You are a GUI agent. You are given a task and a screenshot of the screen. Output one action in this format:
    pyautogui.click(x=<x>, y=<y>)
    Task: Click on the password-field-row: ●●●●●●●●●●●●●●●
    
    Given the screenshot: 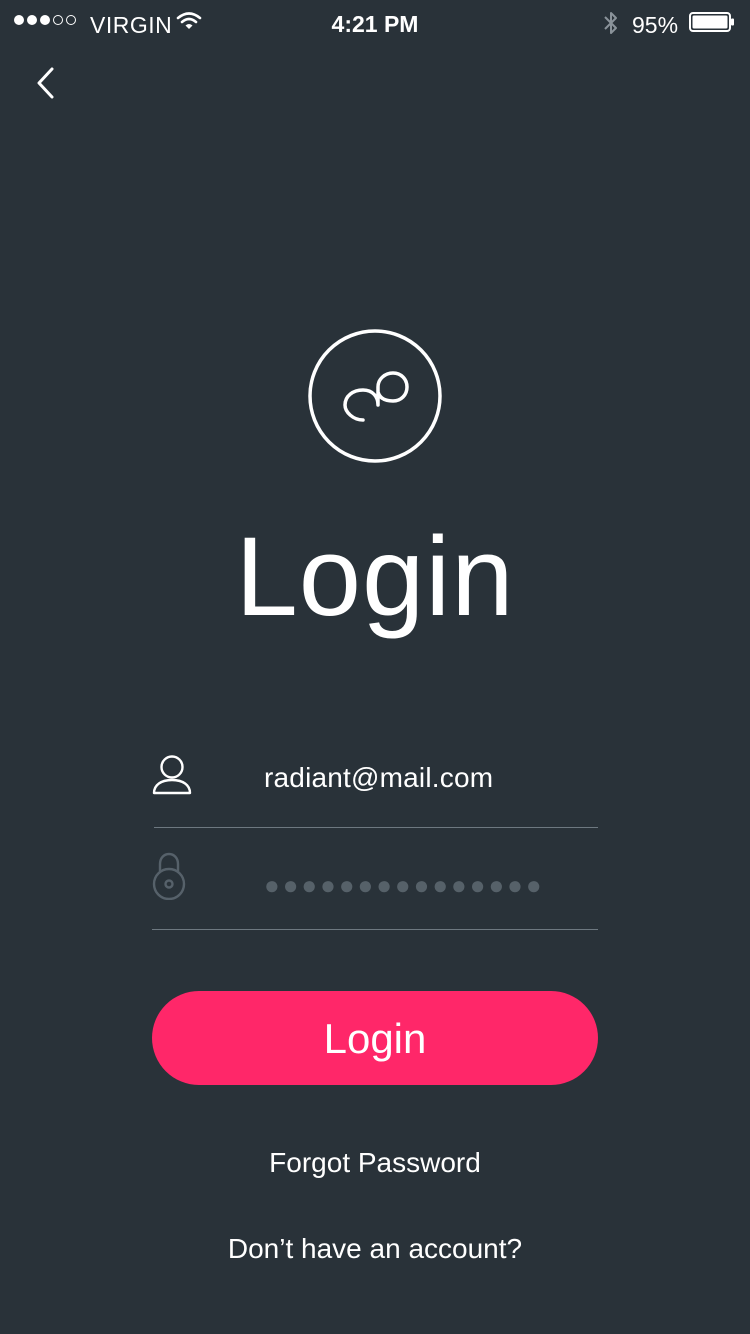 What is the action you would take?
    pyautogui.click(x=375, y=890)
    